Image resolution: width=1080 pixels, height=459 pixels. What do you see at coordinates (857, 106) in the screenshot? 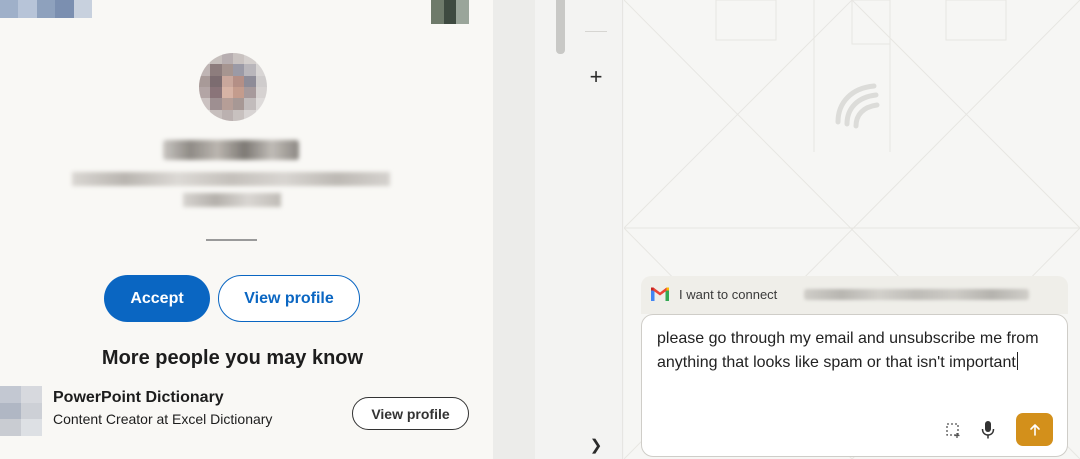
I see `app-logo-icon` at bounding box center [857, 106].